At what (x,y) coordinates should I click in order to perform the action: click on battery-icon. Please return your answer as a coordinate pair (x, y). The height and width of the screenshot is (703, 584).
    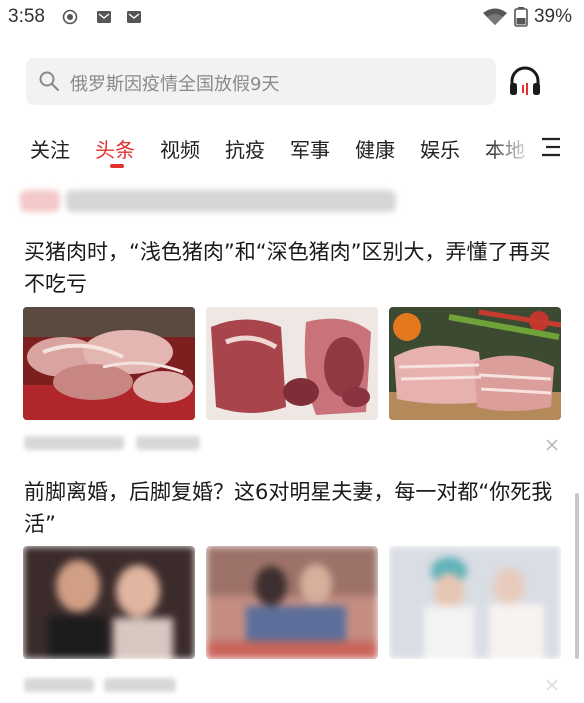
    Looking at the image, I should click on (521, 17).